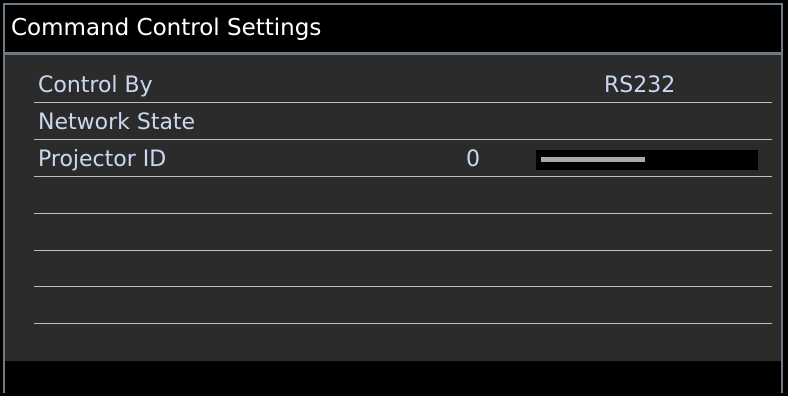 The image size is (788, 396). What do you see at coordinates (403, 121) in the screenshot?
I see `menu-item-network-state: Network State` at bounding box center [403, 121].